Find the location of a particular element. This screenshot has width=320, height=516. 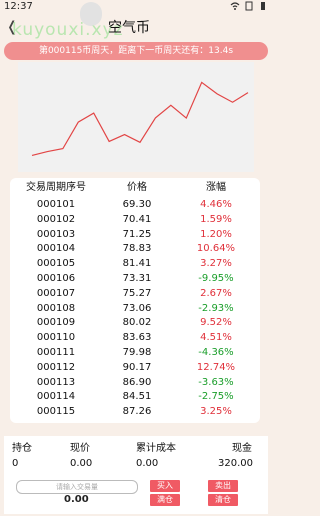

table-row: 000106 73.31 -9.95% is located at coordinates (135, 279).